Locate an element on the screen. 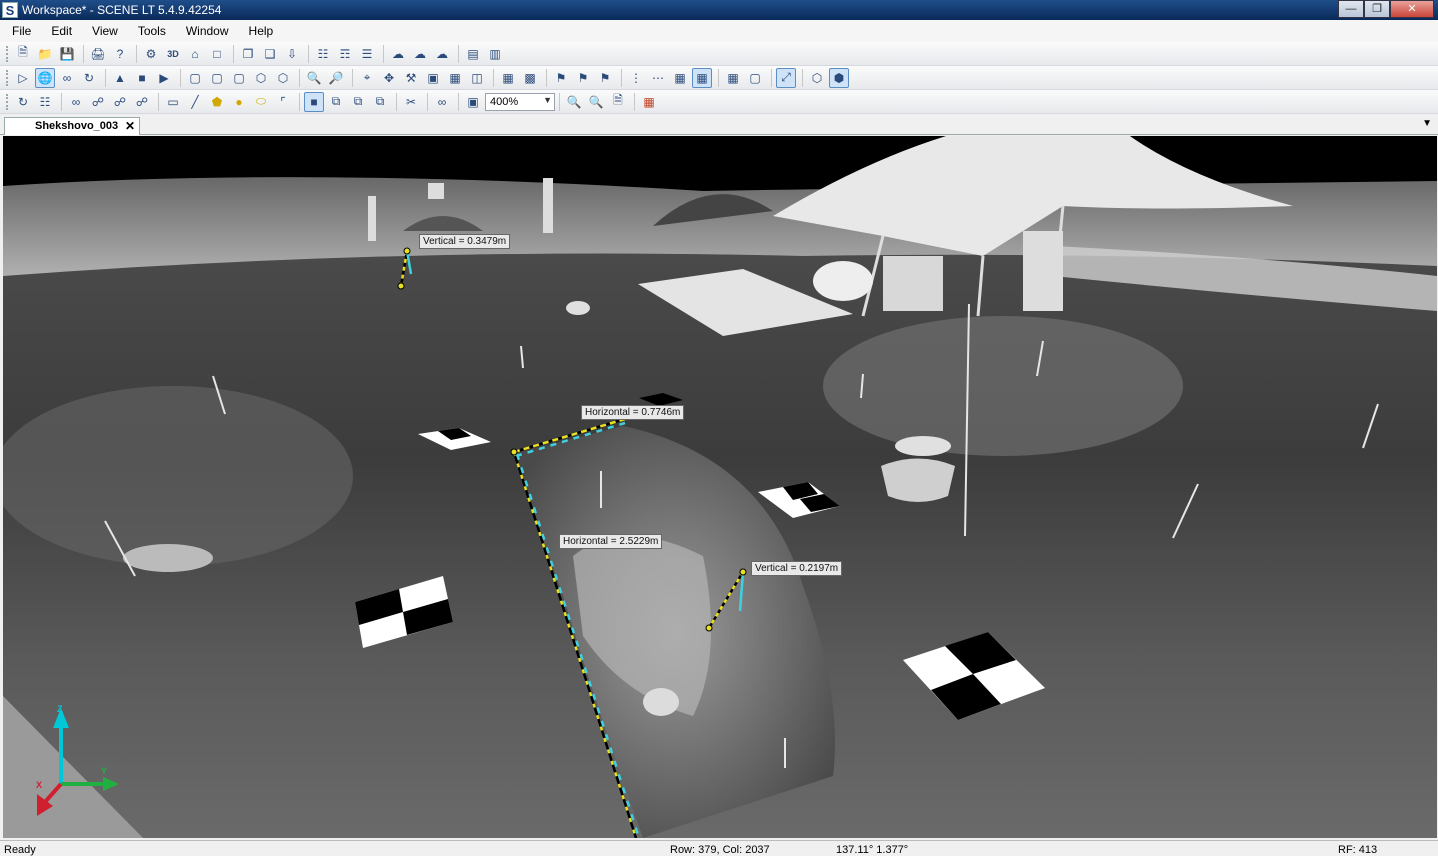 Image resolution: width=1438 pixels, height=856 pixels. corner-select-icon: ⌜ is located at coordinates (283, 102).